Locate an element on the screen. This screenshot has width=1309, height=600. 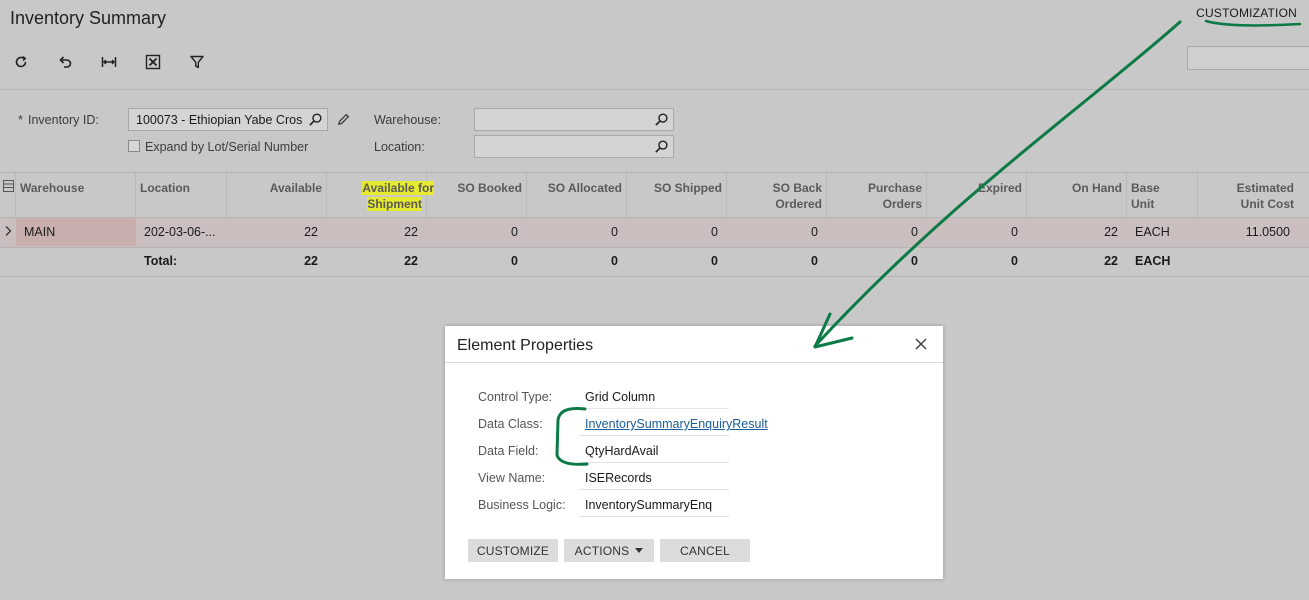
col-header-line: Base is located at coordinates (1145, 188).